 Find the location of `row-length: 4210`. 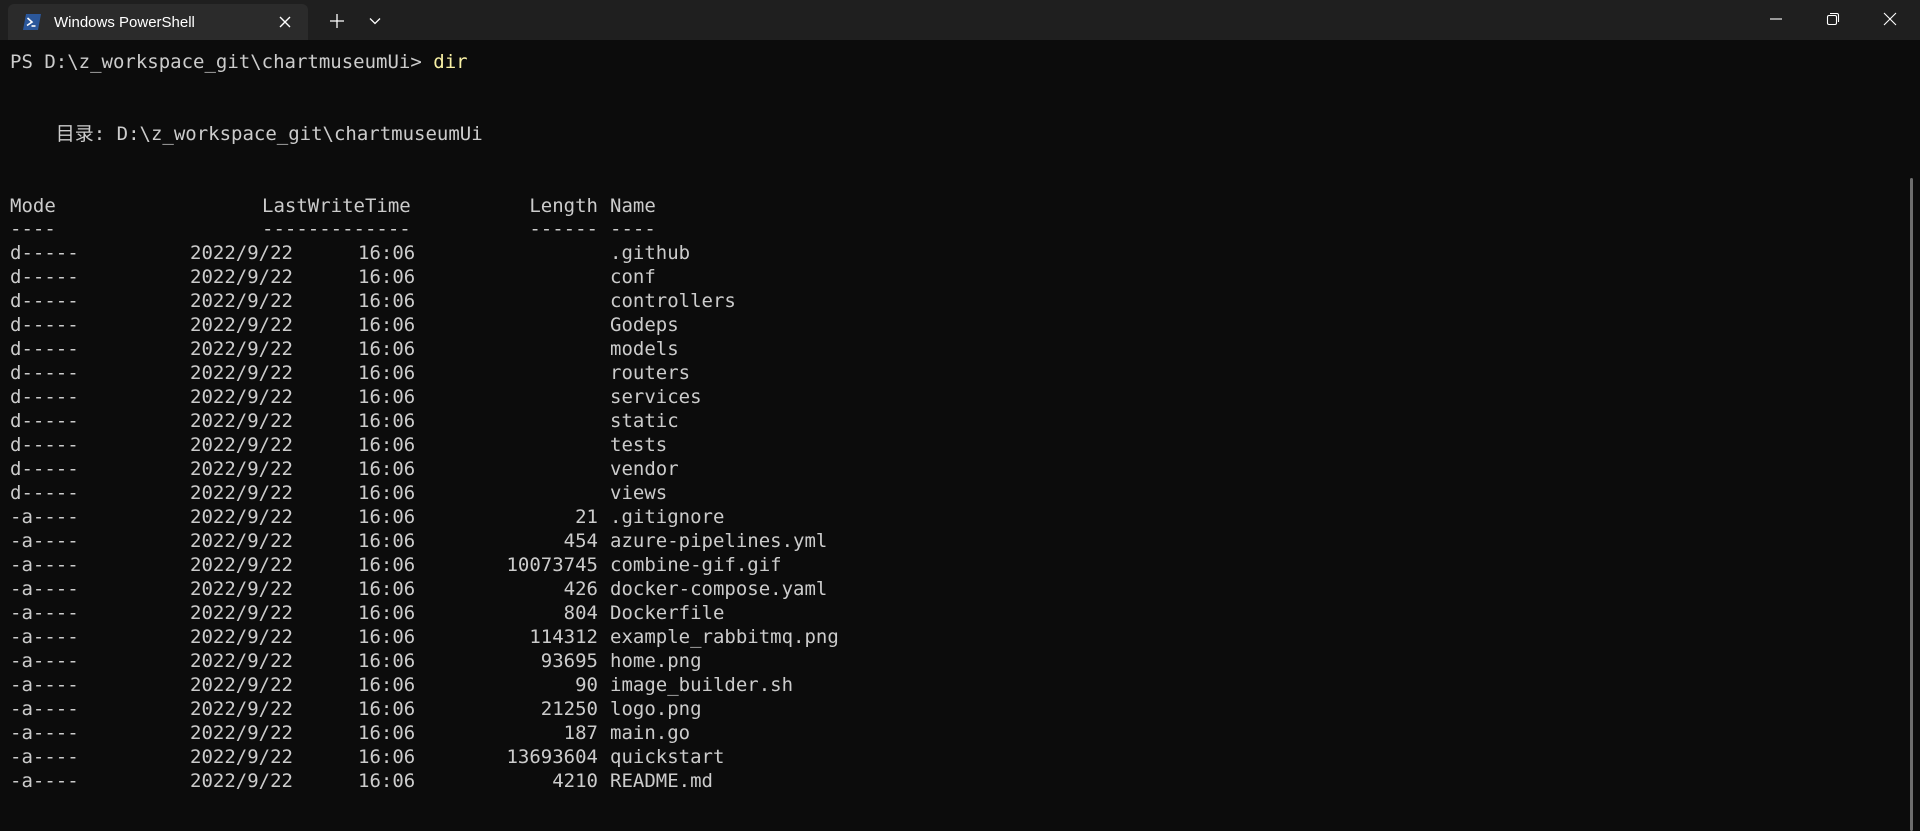

row-length: 4210 is located at coordinates (575, 781).